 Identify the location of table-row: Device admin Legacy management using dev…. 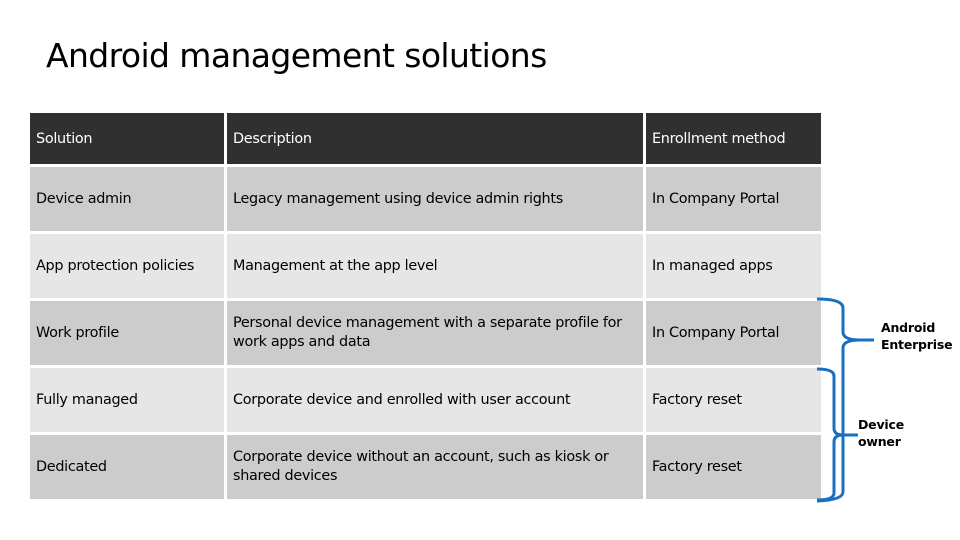
(425, 200).